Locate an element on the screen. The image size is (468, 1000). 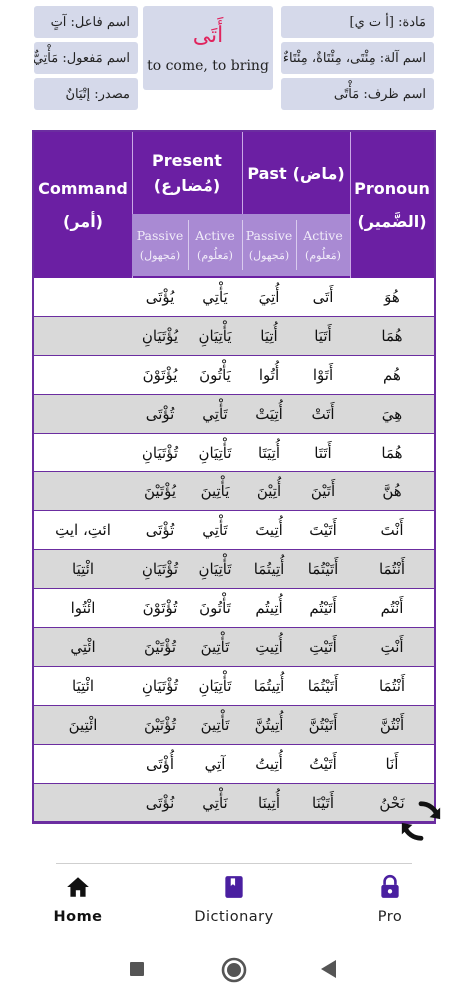
present-active-cell: يَأْتِينَ is located at coordinates (215, 491).